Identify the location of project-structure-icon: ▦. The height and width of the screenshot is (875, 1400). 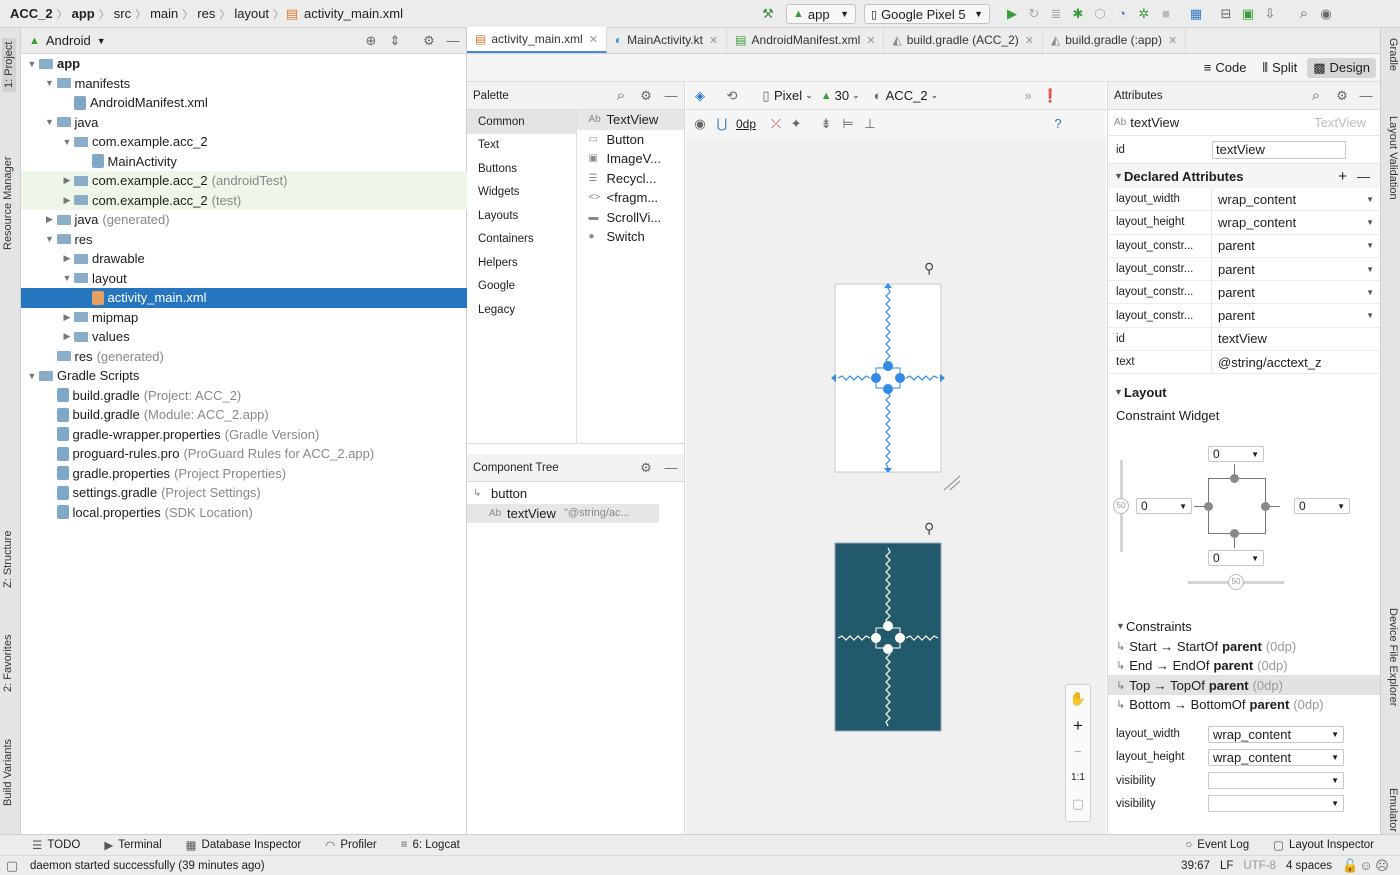
(1196, 14).